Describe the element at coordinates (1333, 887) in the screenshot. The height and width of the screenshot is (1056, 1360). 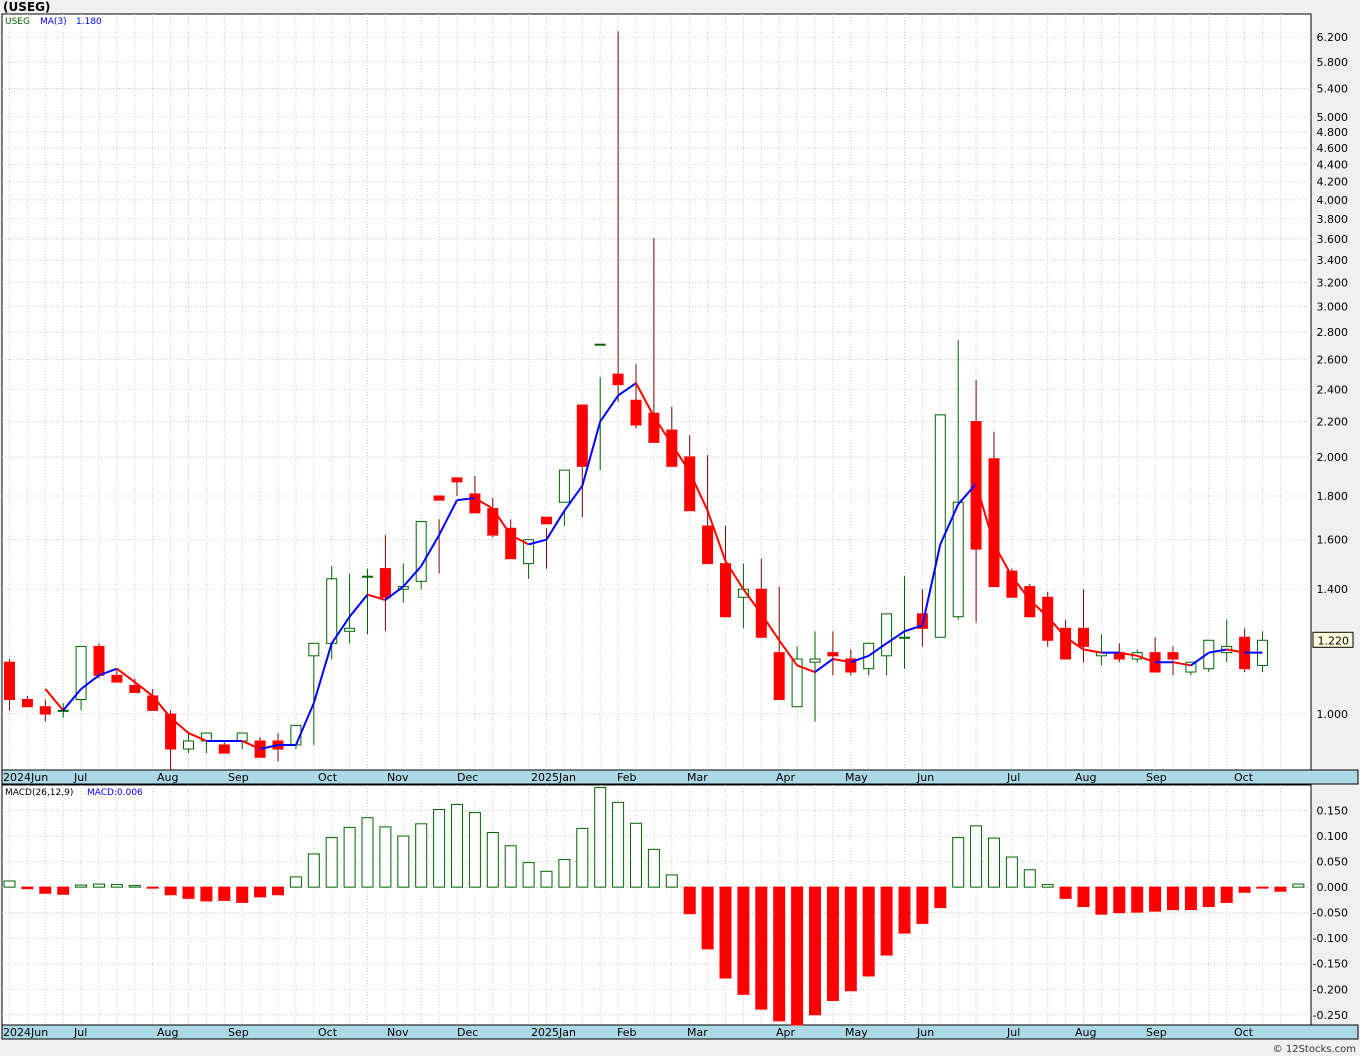
I see `macd-tick-label: 0.000` at that location.